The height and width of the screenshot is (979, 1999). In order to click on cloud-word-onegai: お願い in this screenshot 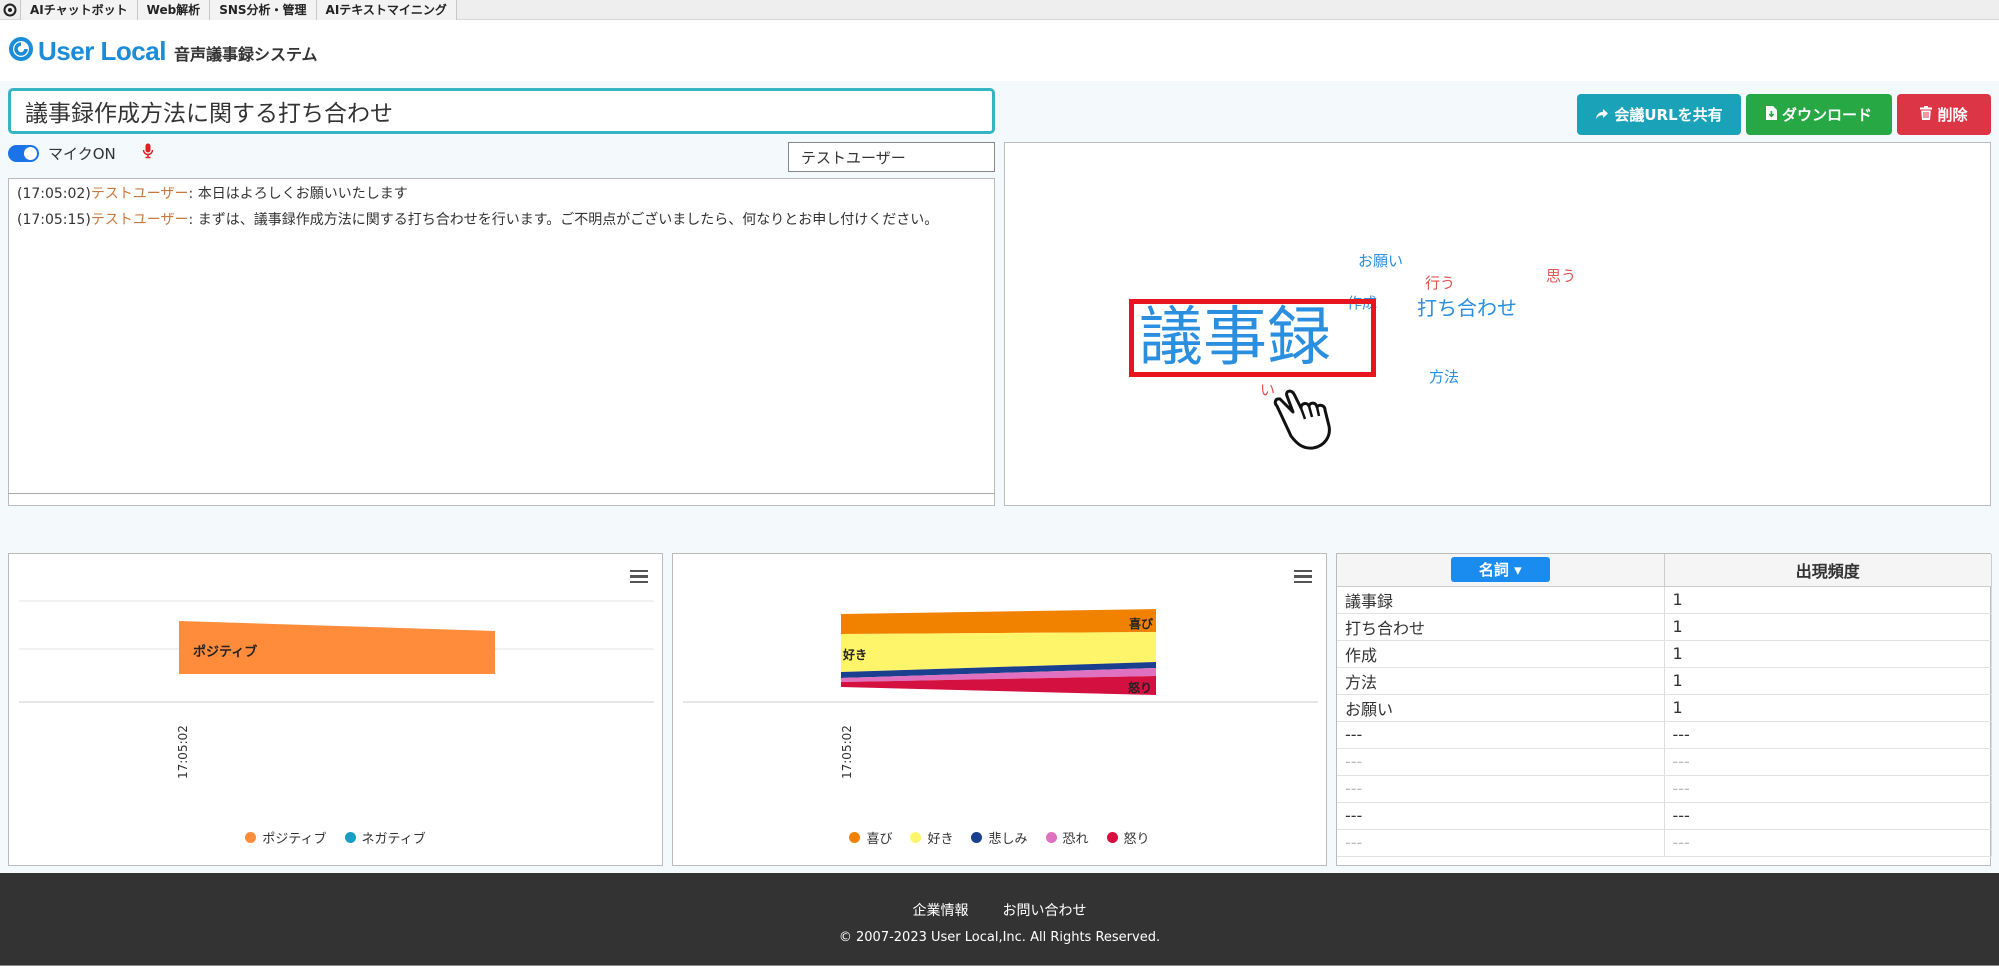, I will do `click(1380, 260)`.